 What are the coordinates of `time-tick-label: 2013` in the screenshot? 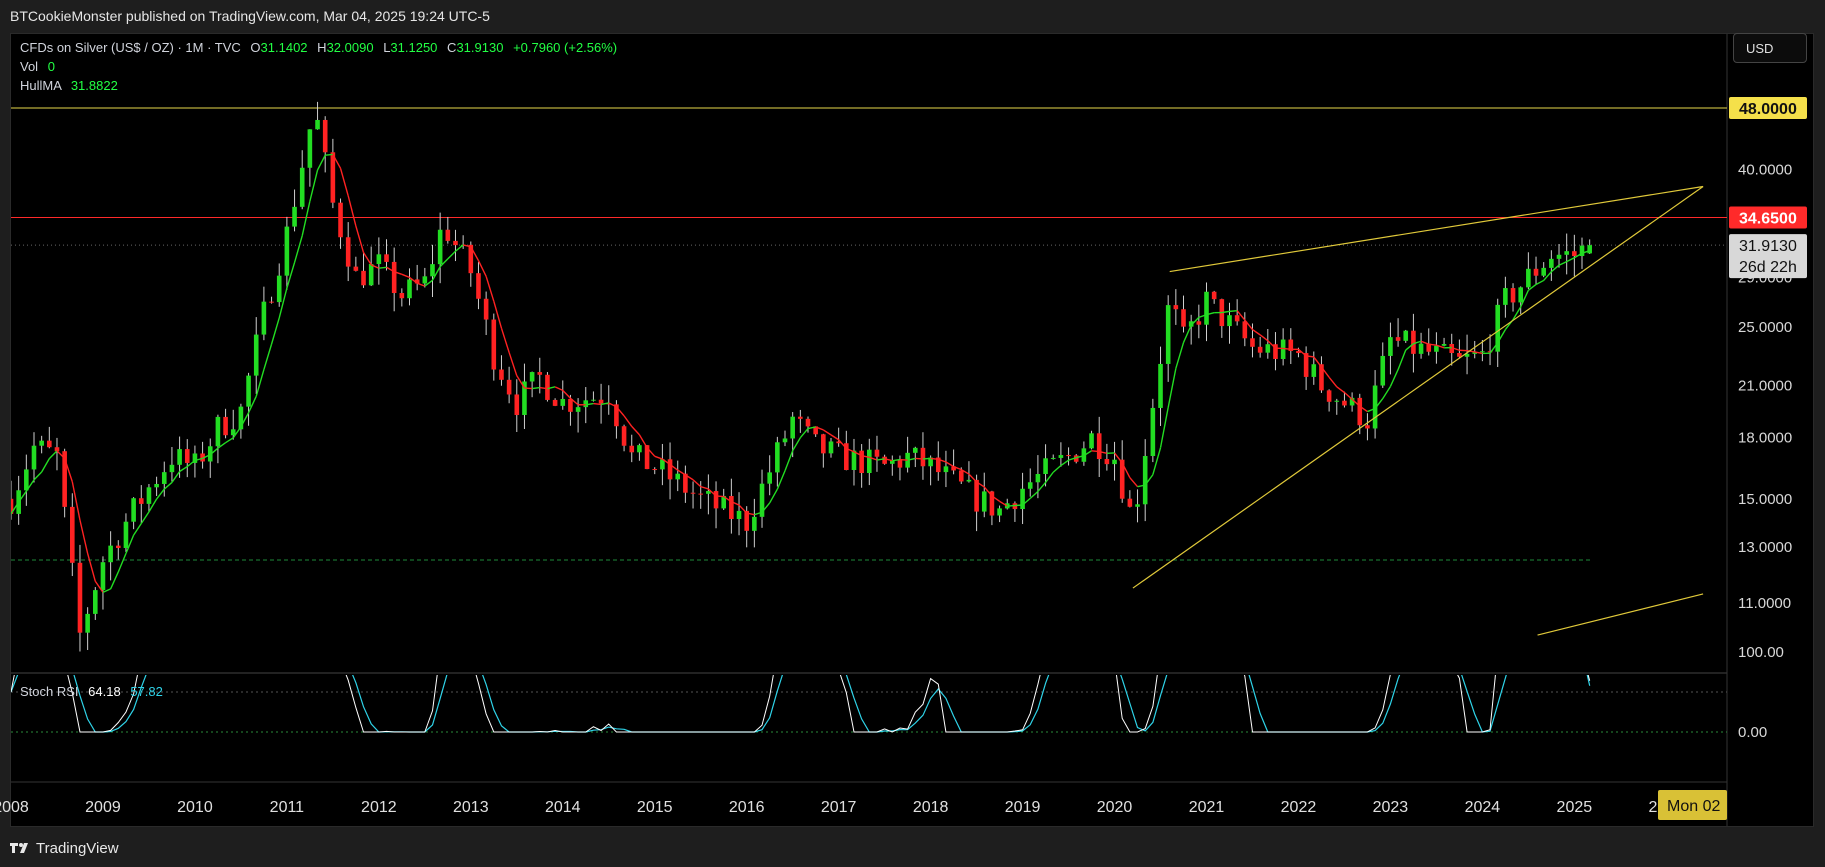 It's located at (471, 807).